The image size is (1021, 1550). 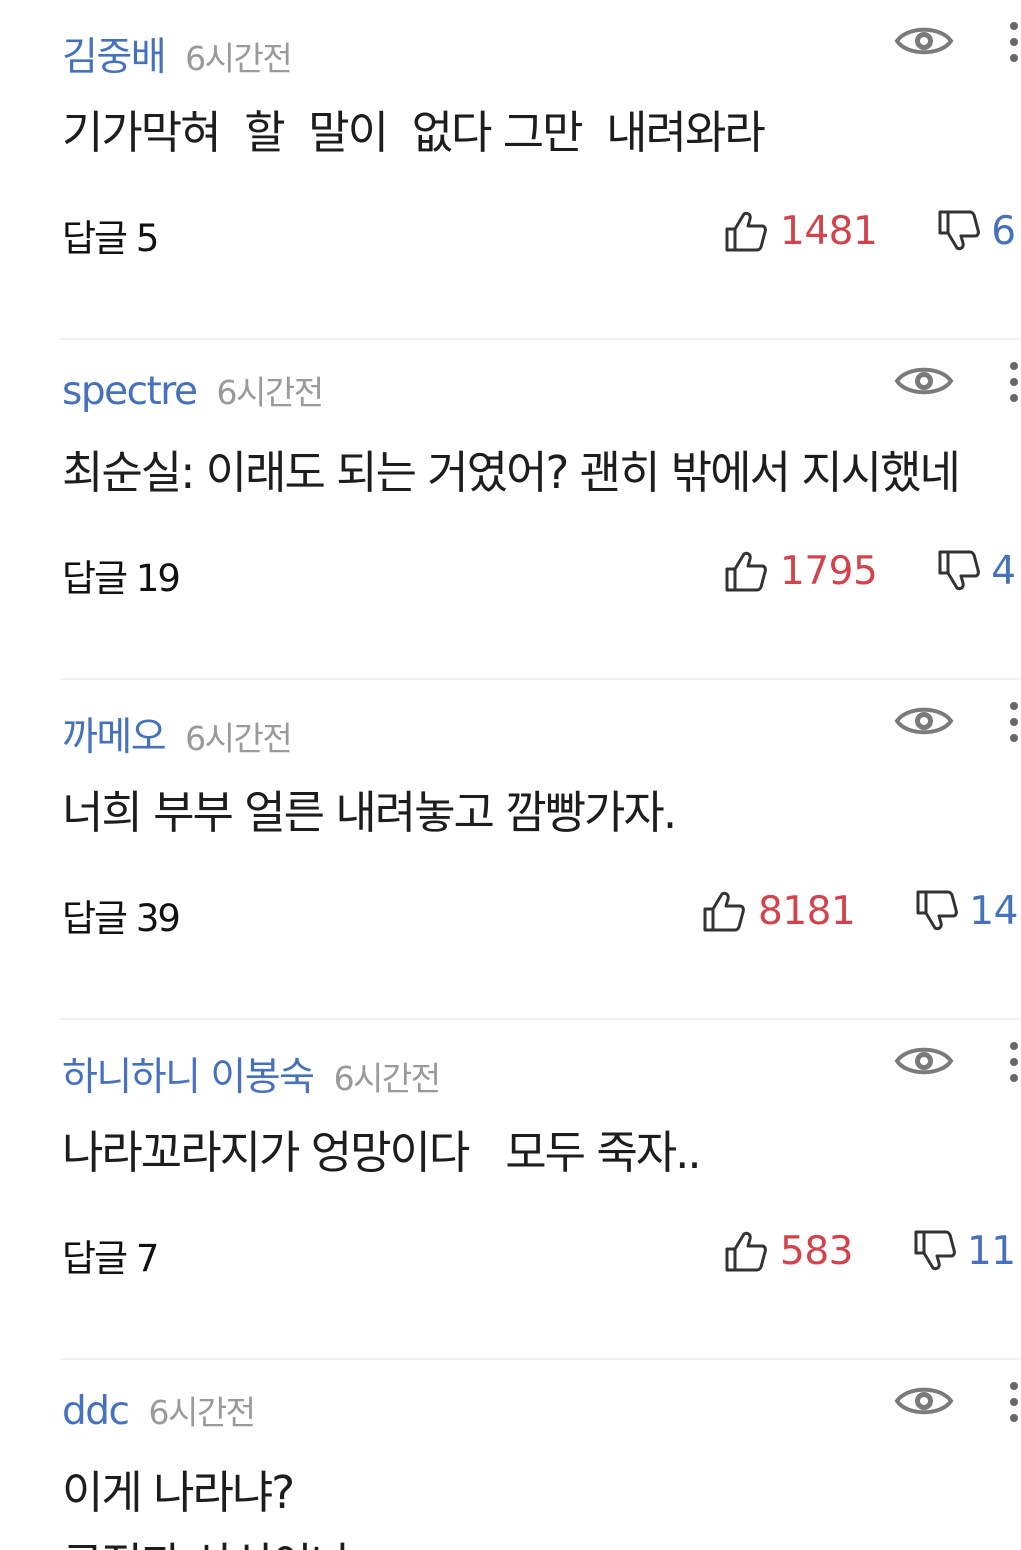 What do you see at coordinates (870, 1251) in the screenshot?
I see `vote-actions: 583 11` at bounding box center [870, 1251].